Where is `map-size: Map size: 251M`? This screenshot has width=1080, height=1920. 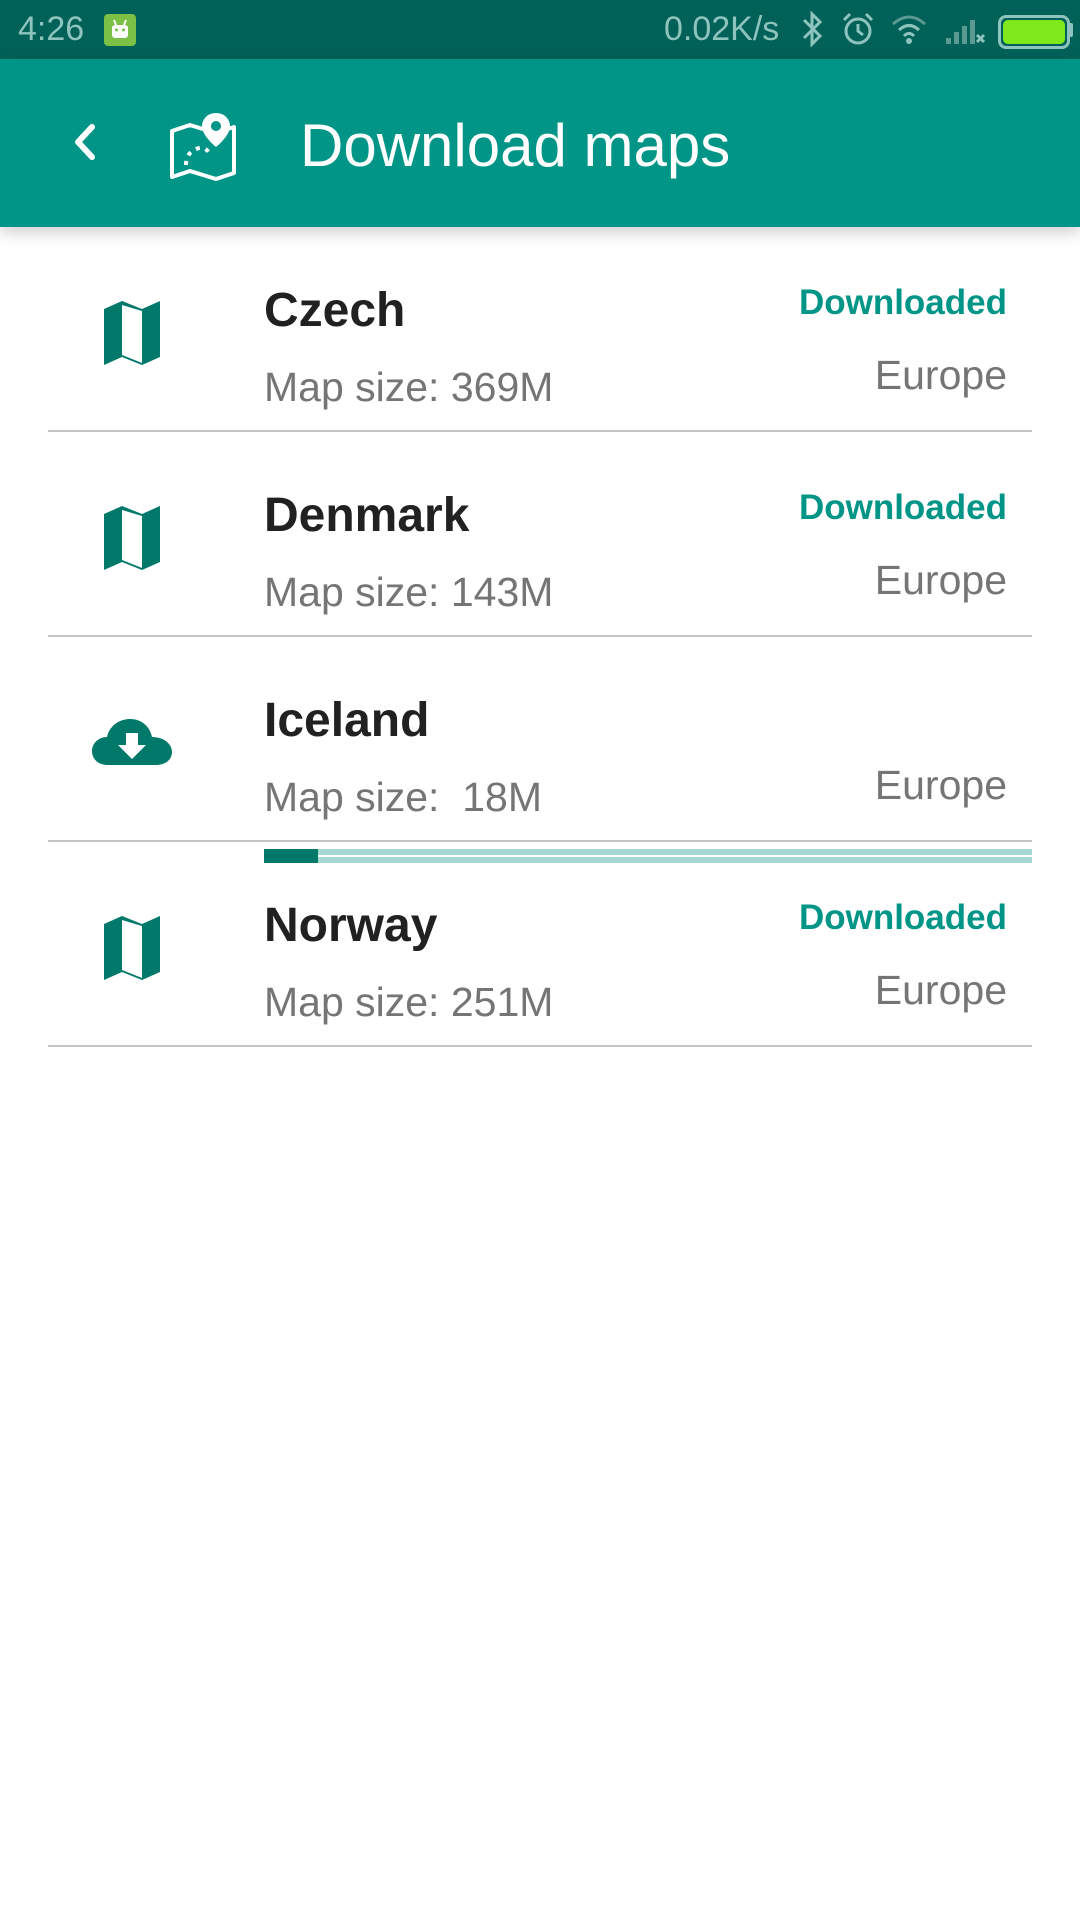
map-size: Map size: 251M is located at coordinates (409, 1002).